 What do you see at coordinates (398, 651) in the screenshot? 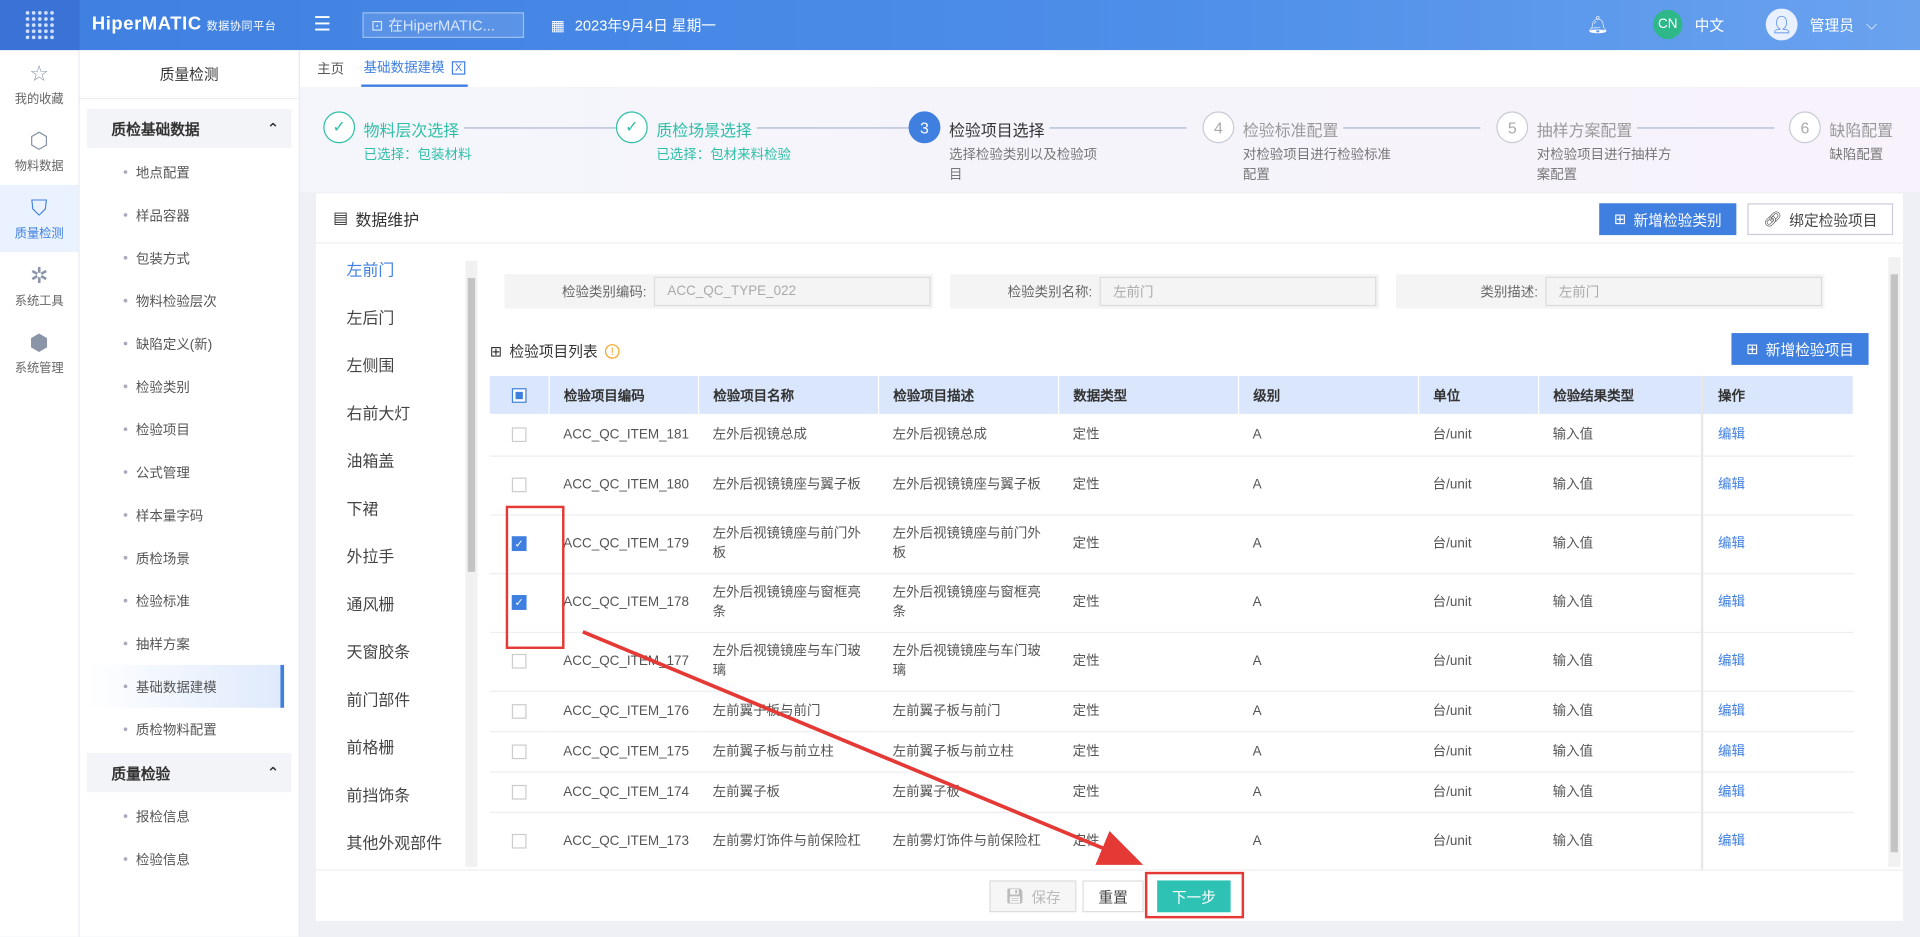
I see `category-item: 天窗胶条` at bounding box center [398, 651].